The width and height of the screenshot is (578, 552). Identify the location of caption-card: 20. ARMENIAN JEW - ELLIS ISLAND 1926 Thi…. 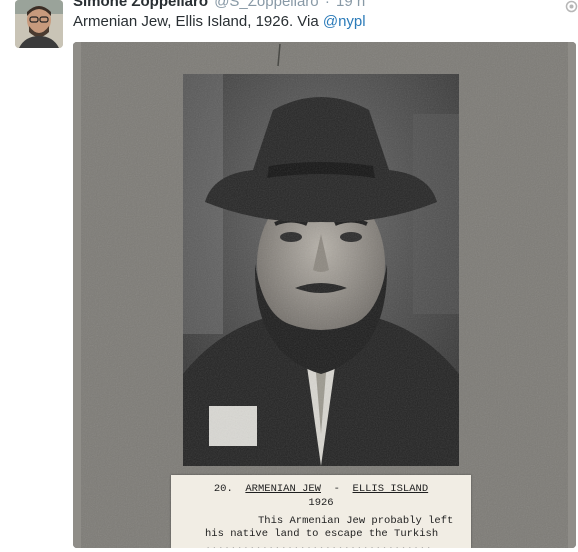
(321, 511).